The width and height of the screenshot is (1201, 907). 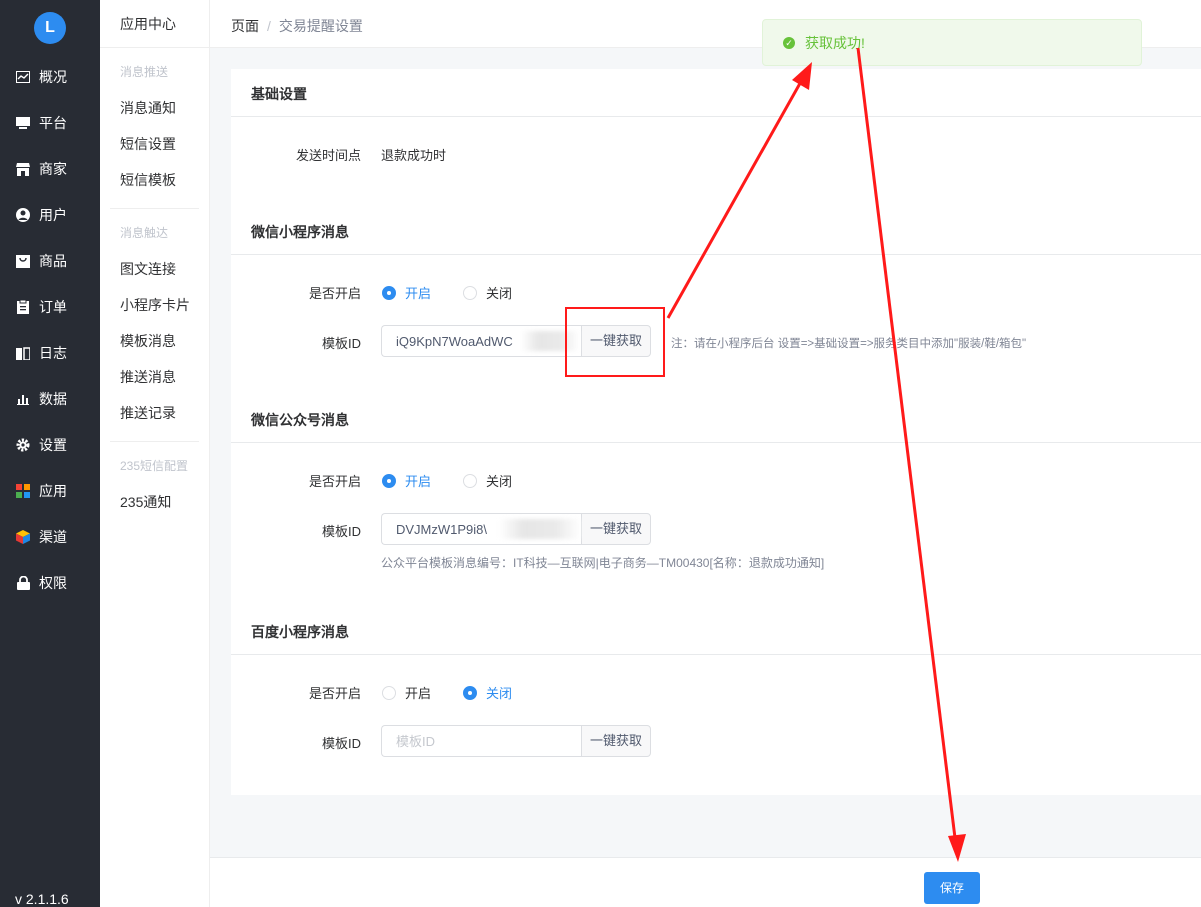 I want to click on redaction-blur, so click(x=540, y=529).